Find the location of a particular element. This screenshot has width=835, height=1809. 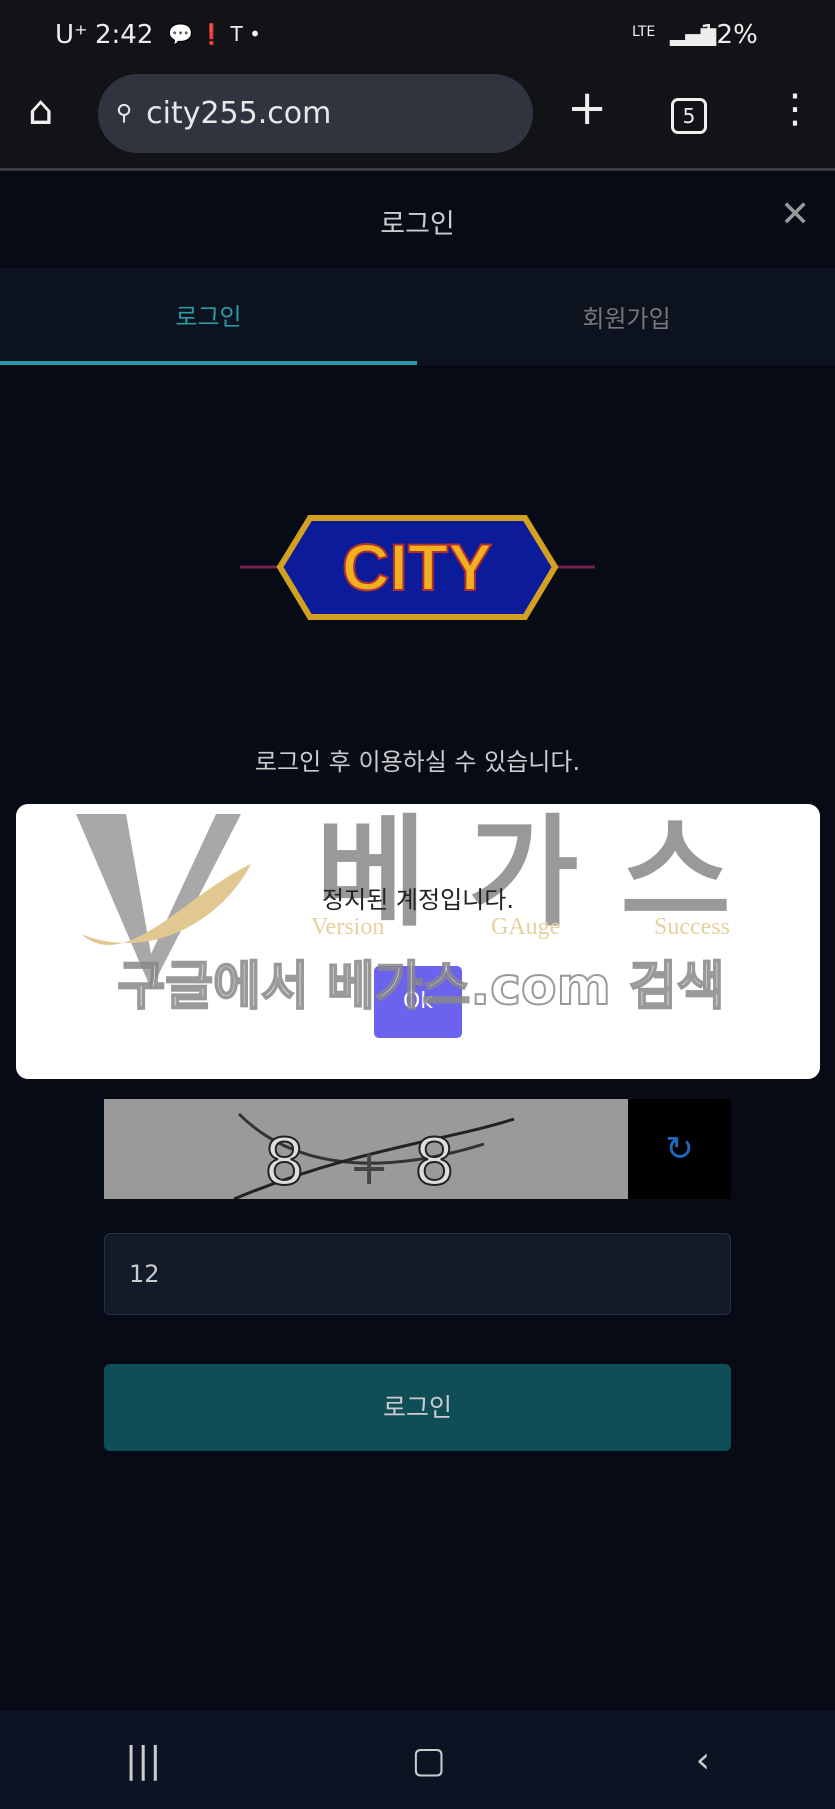

carrier: U⁺ is located at coordinates (71, 35).